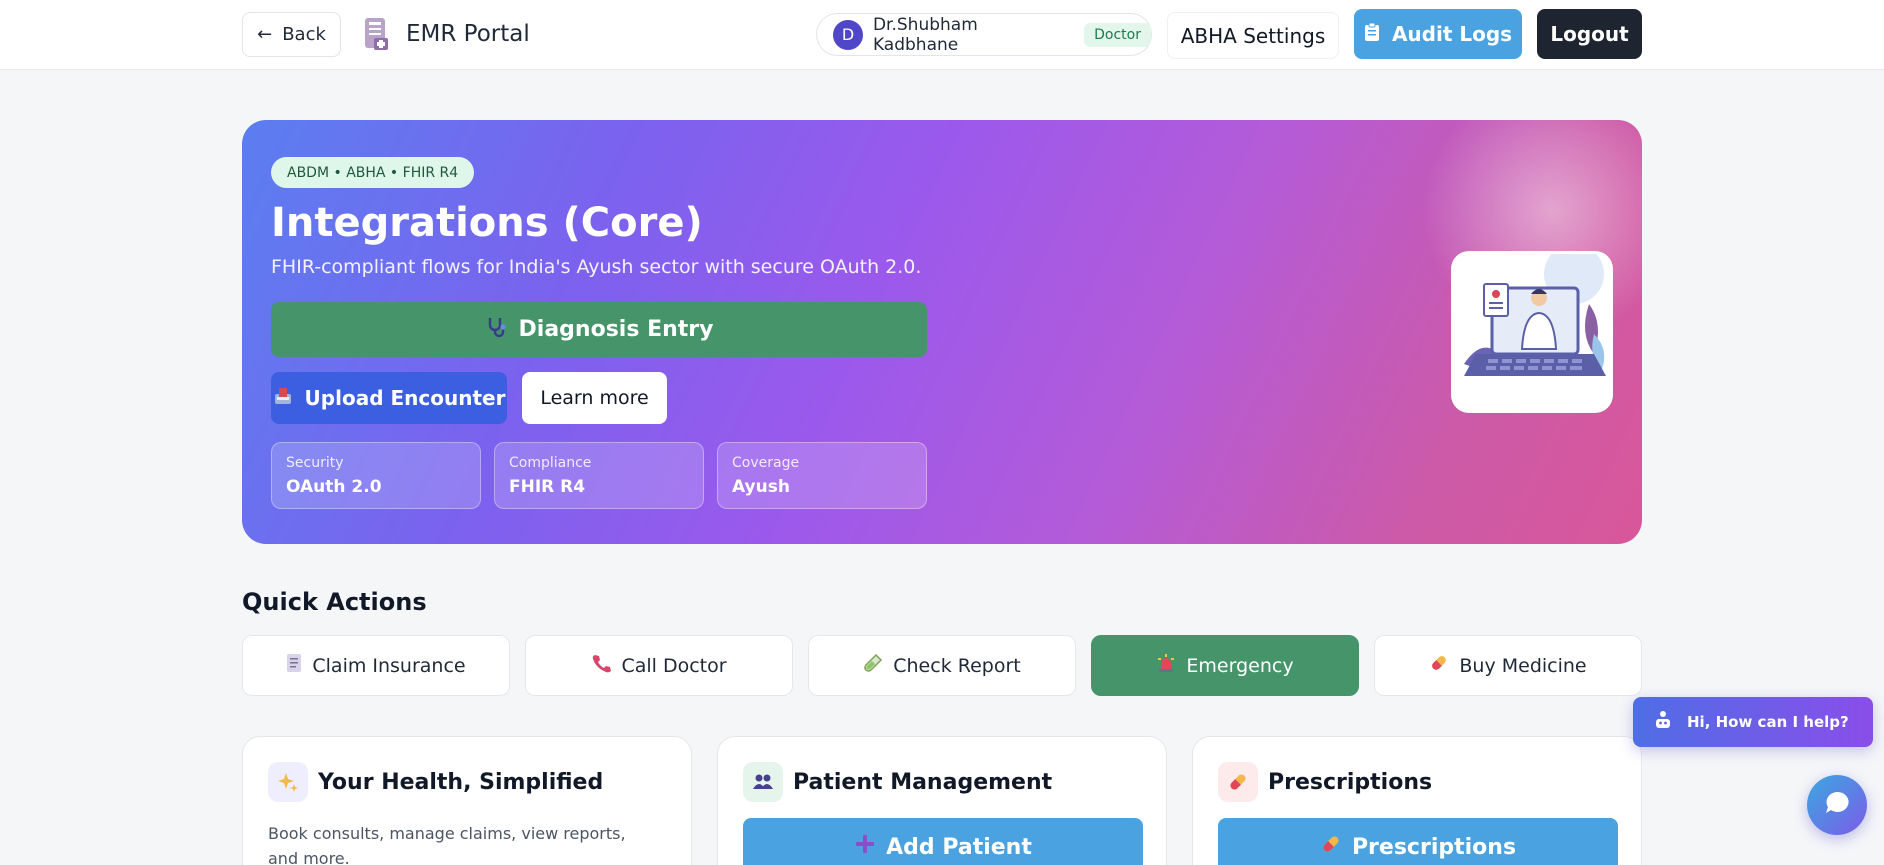 The height and width of the screenshot is (865, 1884). I want to click on audit-logs-button: Audit Logs, so click(1438, 34).